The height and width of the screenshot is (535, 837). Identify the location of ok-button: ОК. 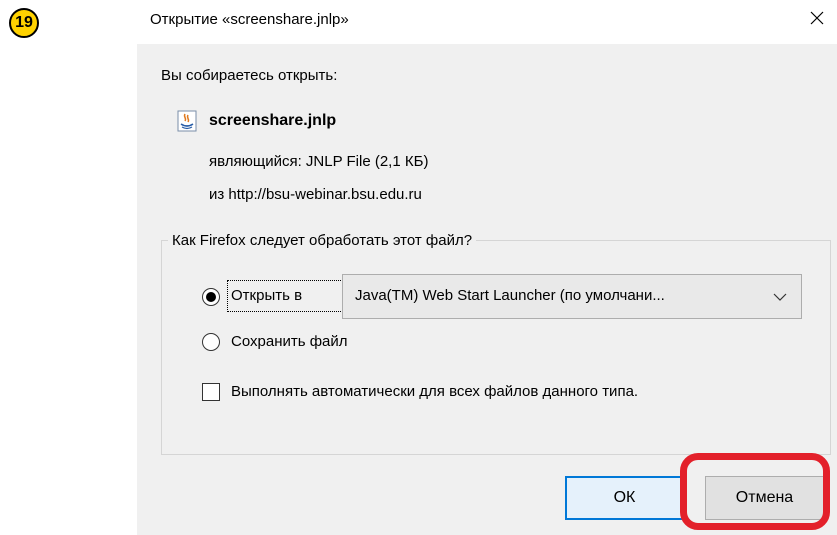
(624, 498).